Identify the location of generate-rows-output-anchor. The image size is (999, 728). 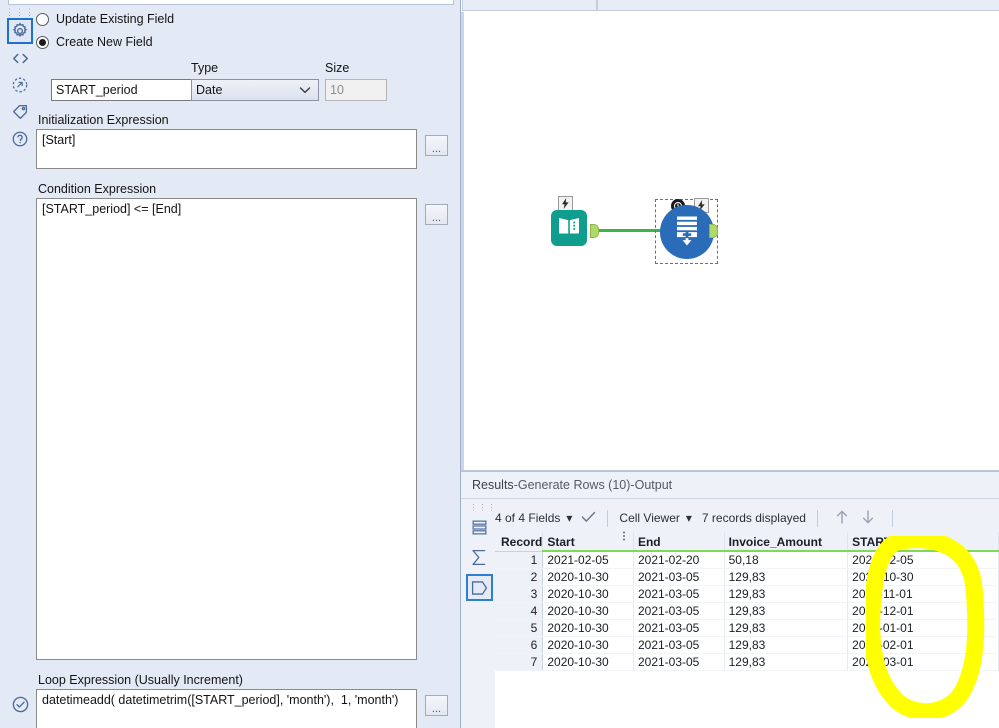
(713, 231).